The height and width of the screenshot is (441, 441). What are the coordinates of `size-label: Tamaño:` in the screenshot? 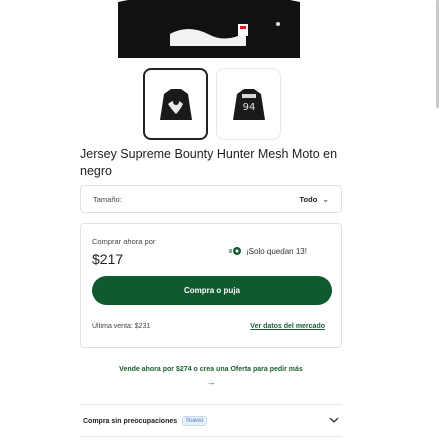 It's located at (107, 199).